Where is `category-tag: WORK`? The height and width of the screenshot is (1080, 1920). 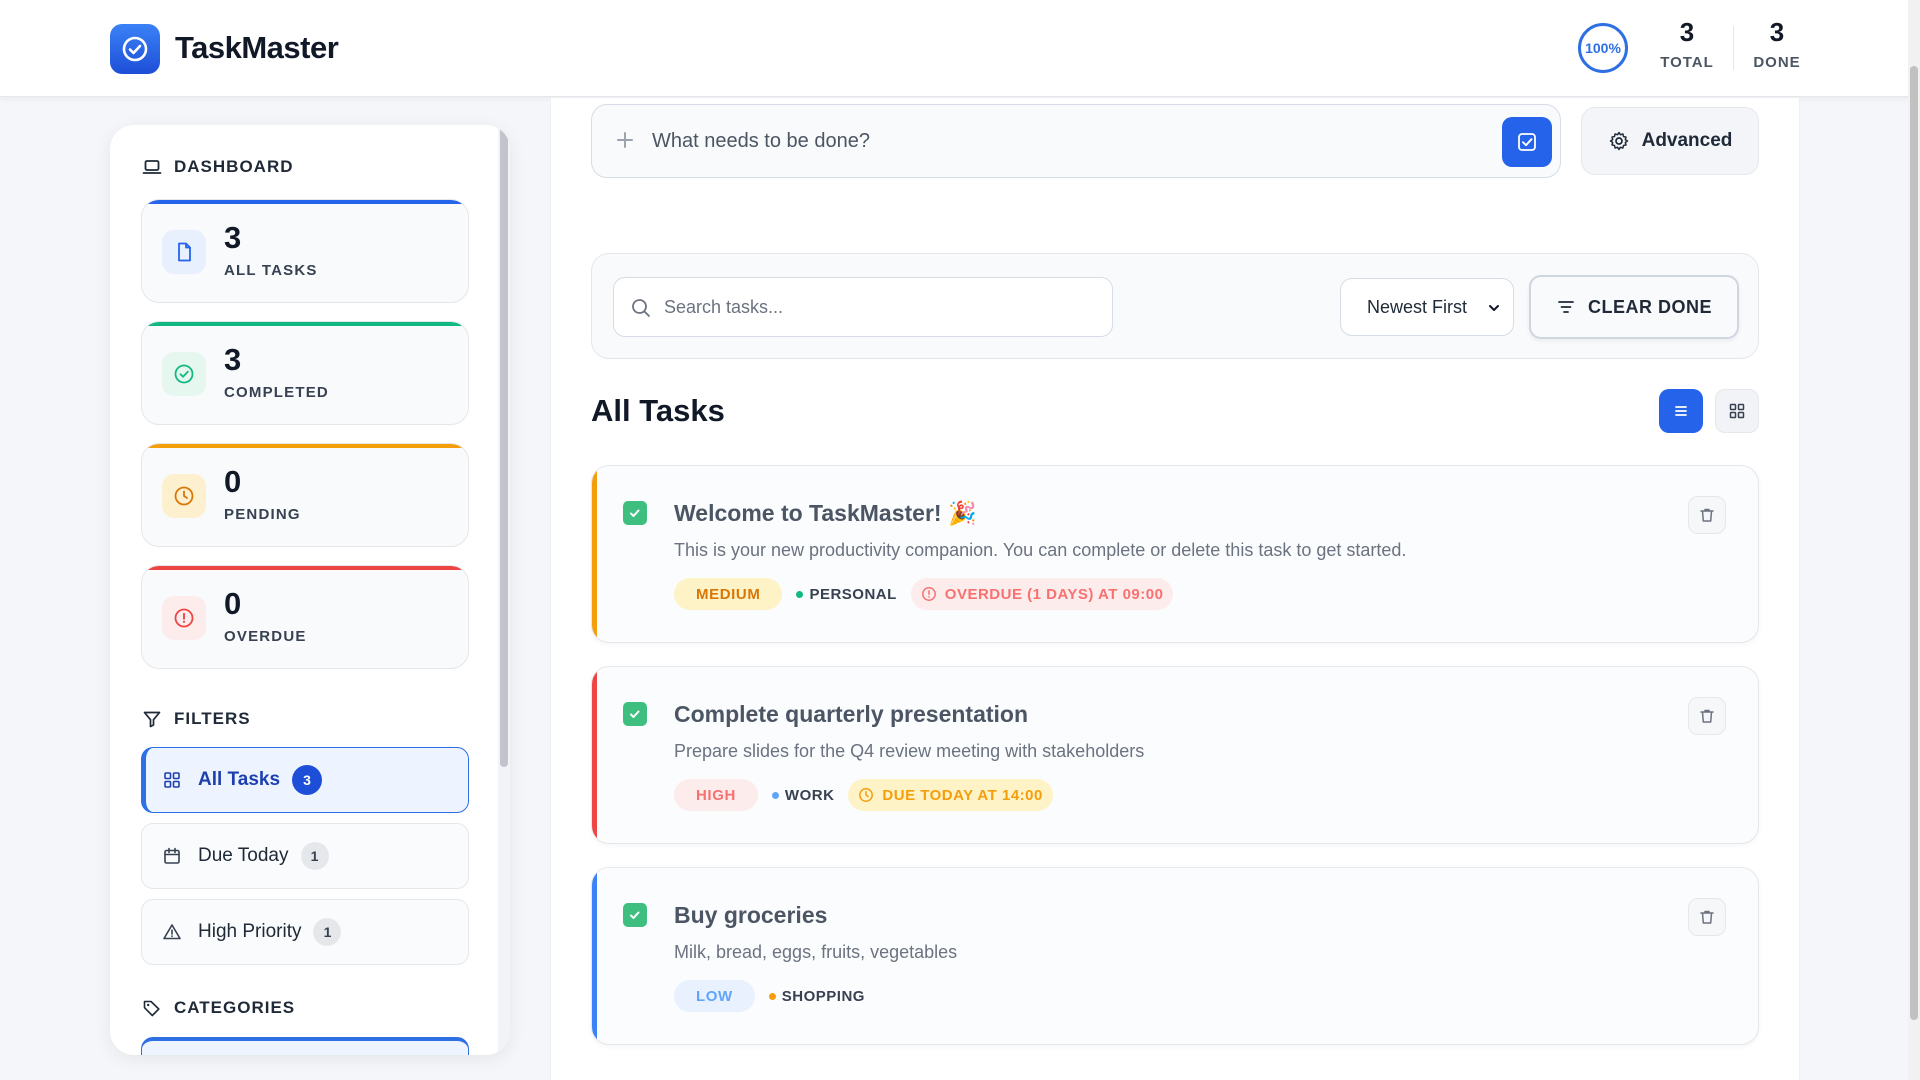 category-tag: WORK is located at coordinates (803, 795).